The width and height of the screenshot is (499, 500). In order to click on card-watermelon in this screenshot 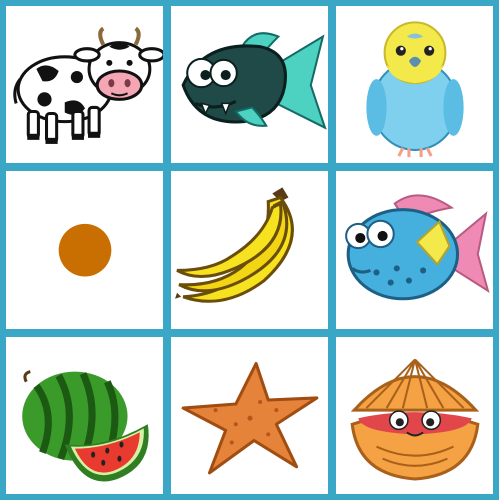, I will do `click(84, 415)`.